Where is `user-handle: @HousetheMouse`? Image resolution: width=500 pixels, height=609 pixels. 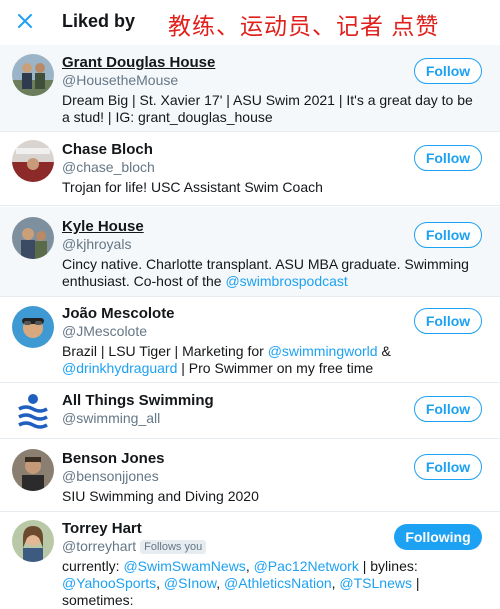 user-handle: @HousetheMouse is located at coordinates (120, 80).